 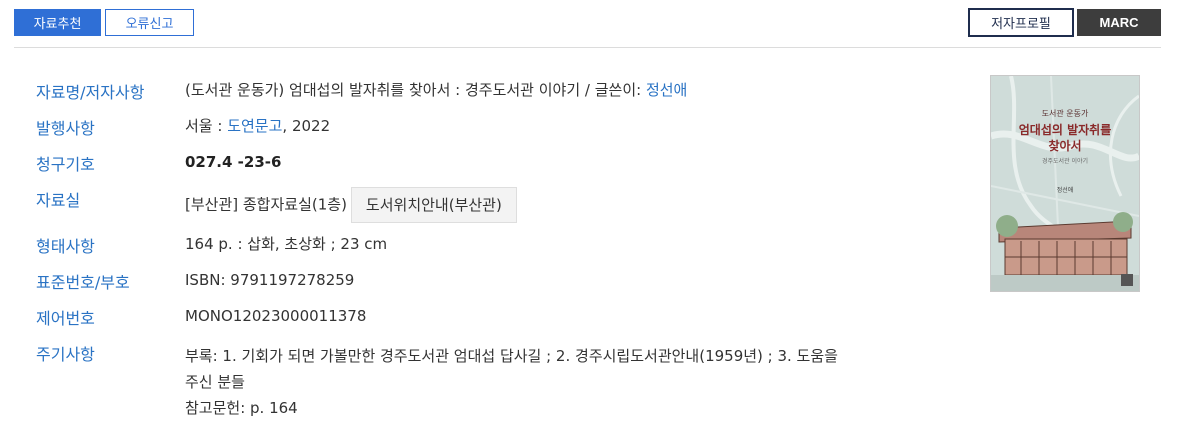 I want to click on physical-value: 164 p. : 삽화, 초상화 ; 23 cm, so click(x=286, y=244).